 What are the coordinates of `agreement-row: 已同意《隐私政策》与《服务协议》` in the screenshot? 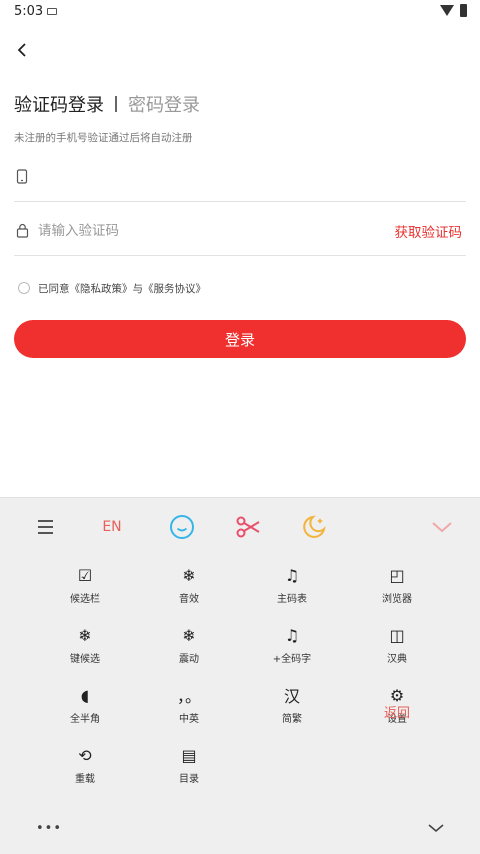 It's located at (112, 288).